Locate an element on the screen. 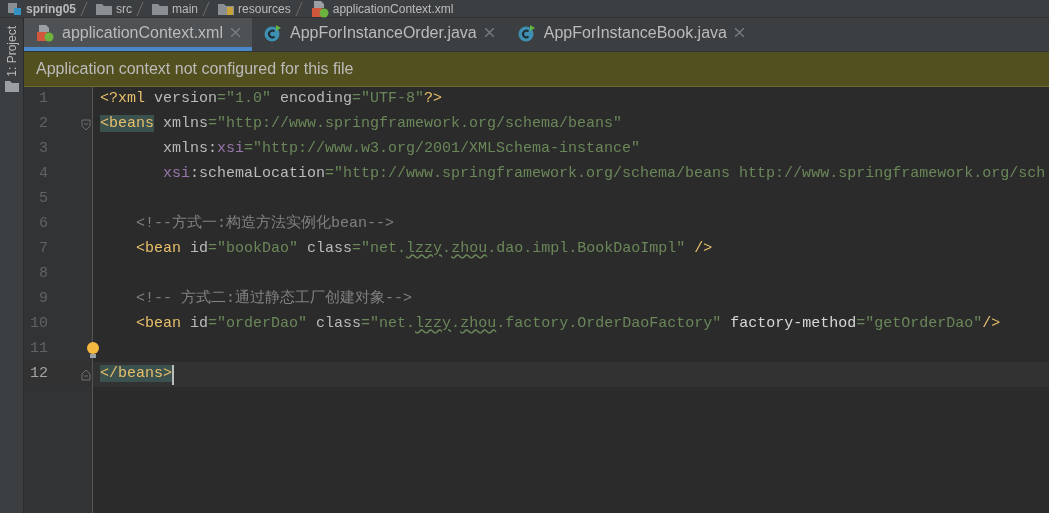 This screenshot has width=1049, height=513. breadcrumb-item: resources is located at coordinates (264, 8).